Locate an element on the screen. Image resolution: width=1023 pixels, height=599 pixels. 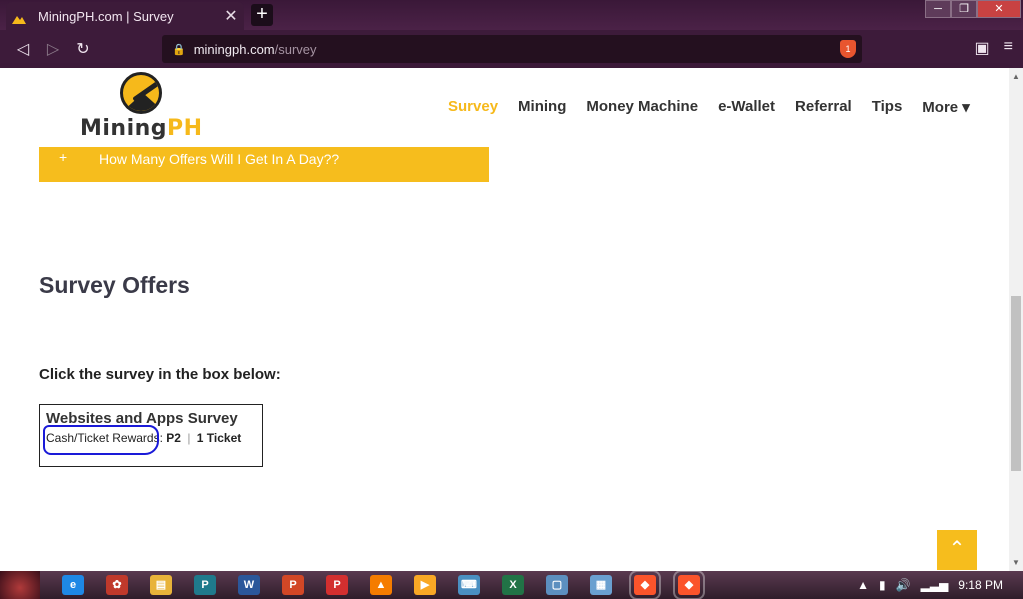
scroll-to-top-button: ⌃ is located at coordinates (957, 550).